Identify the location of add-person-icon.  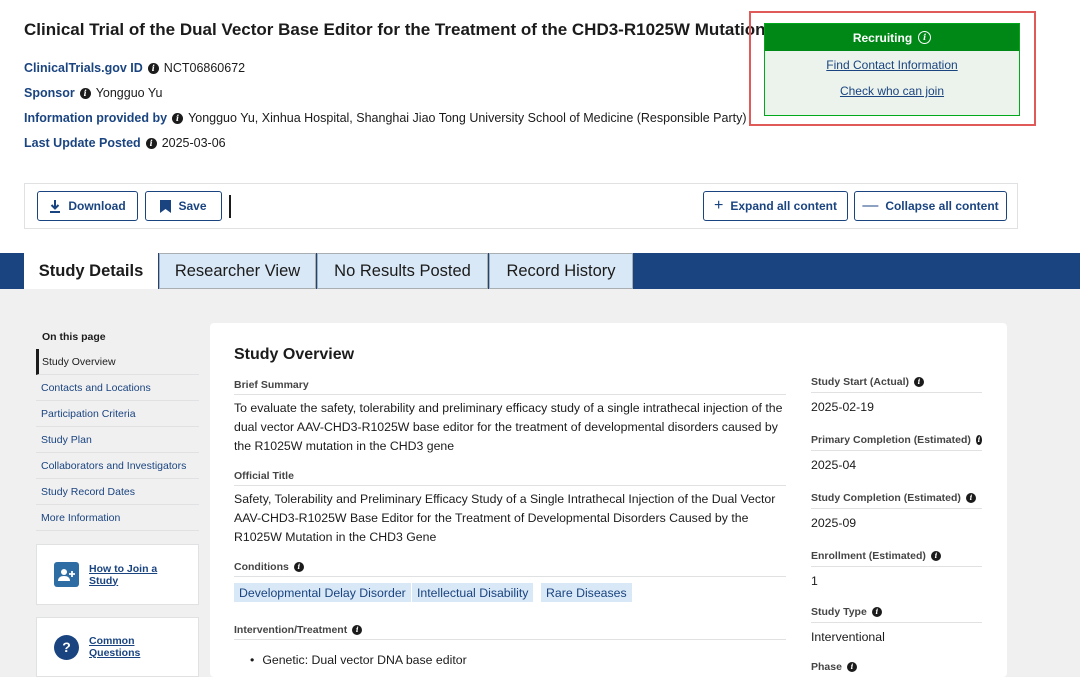
(66, 574).